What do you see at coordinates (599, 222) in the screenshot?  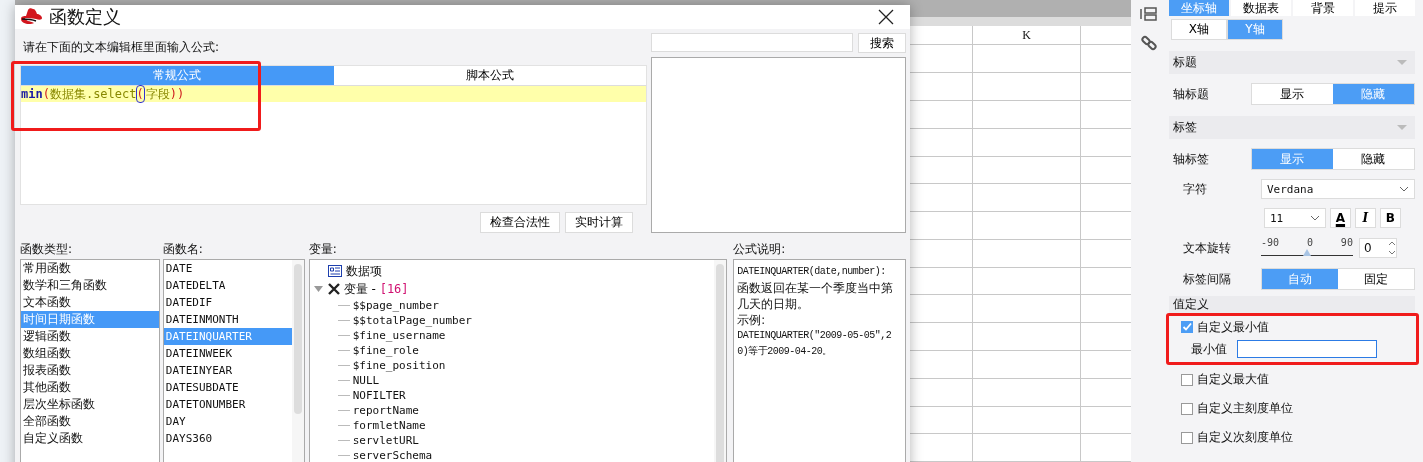 I see `dialog-button: 实时计算` at bounding box center [599, 222].